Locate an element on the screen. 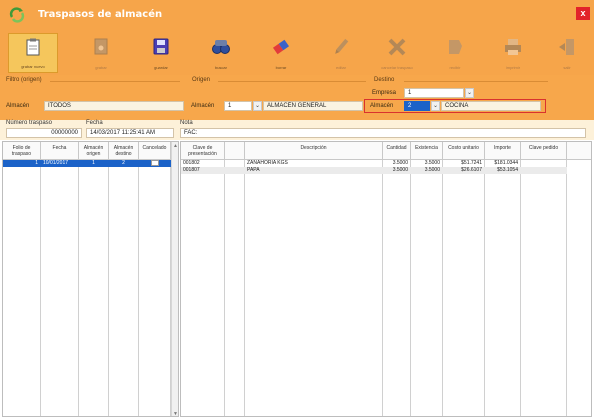  new-document-icon is located at coordinates (33, 47).